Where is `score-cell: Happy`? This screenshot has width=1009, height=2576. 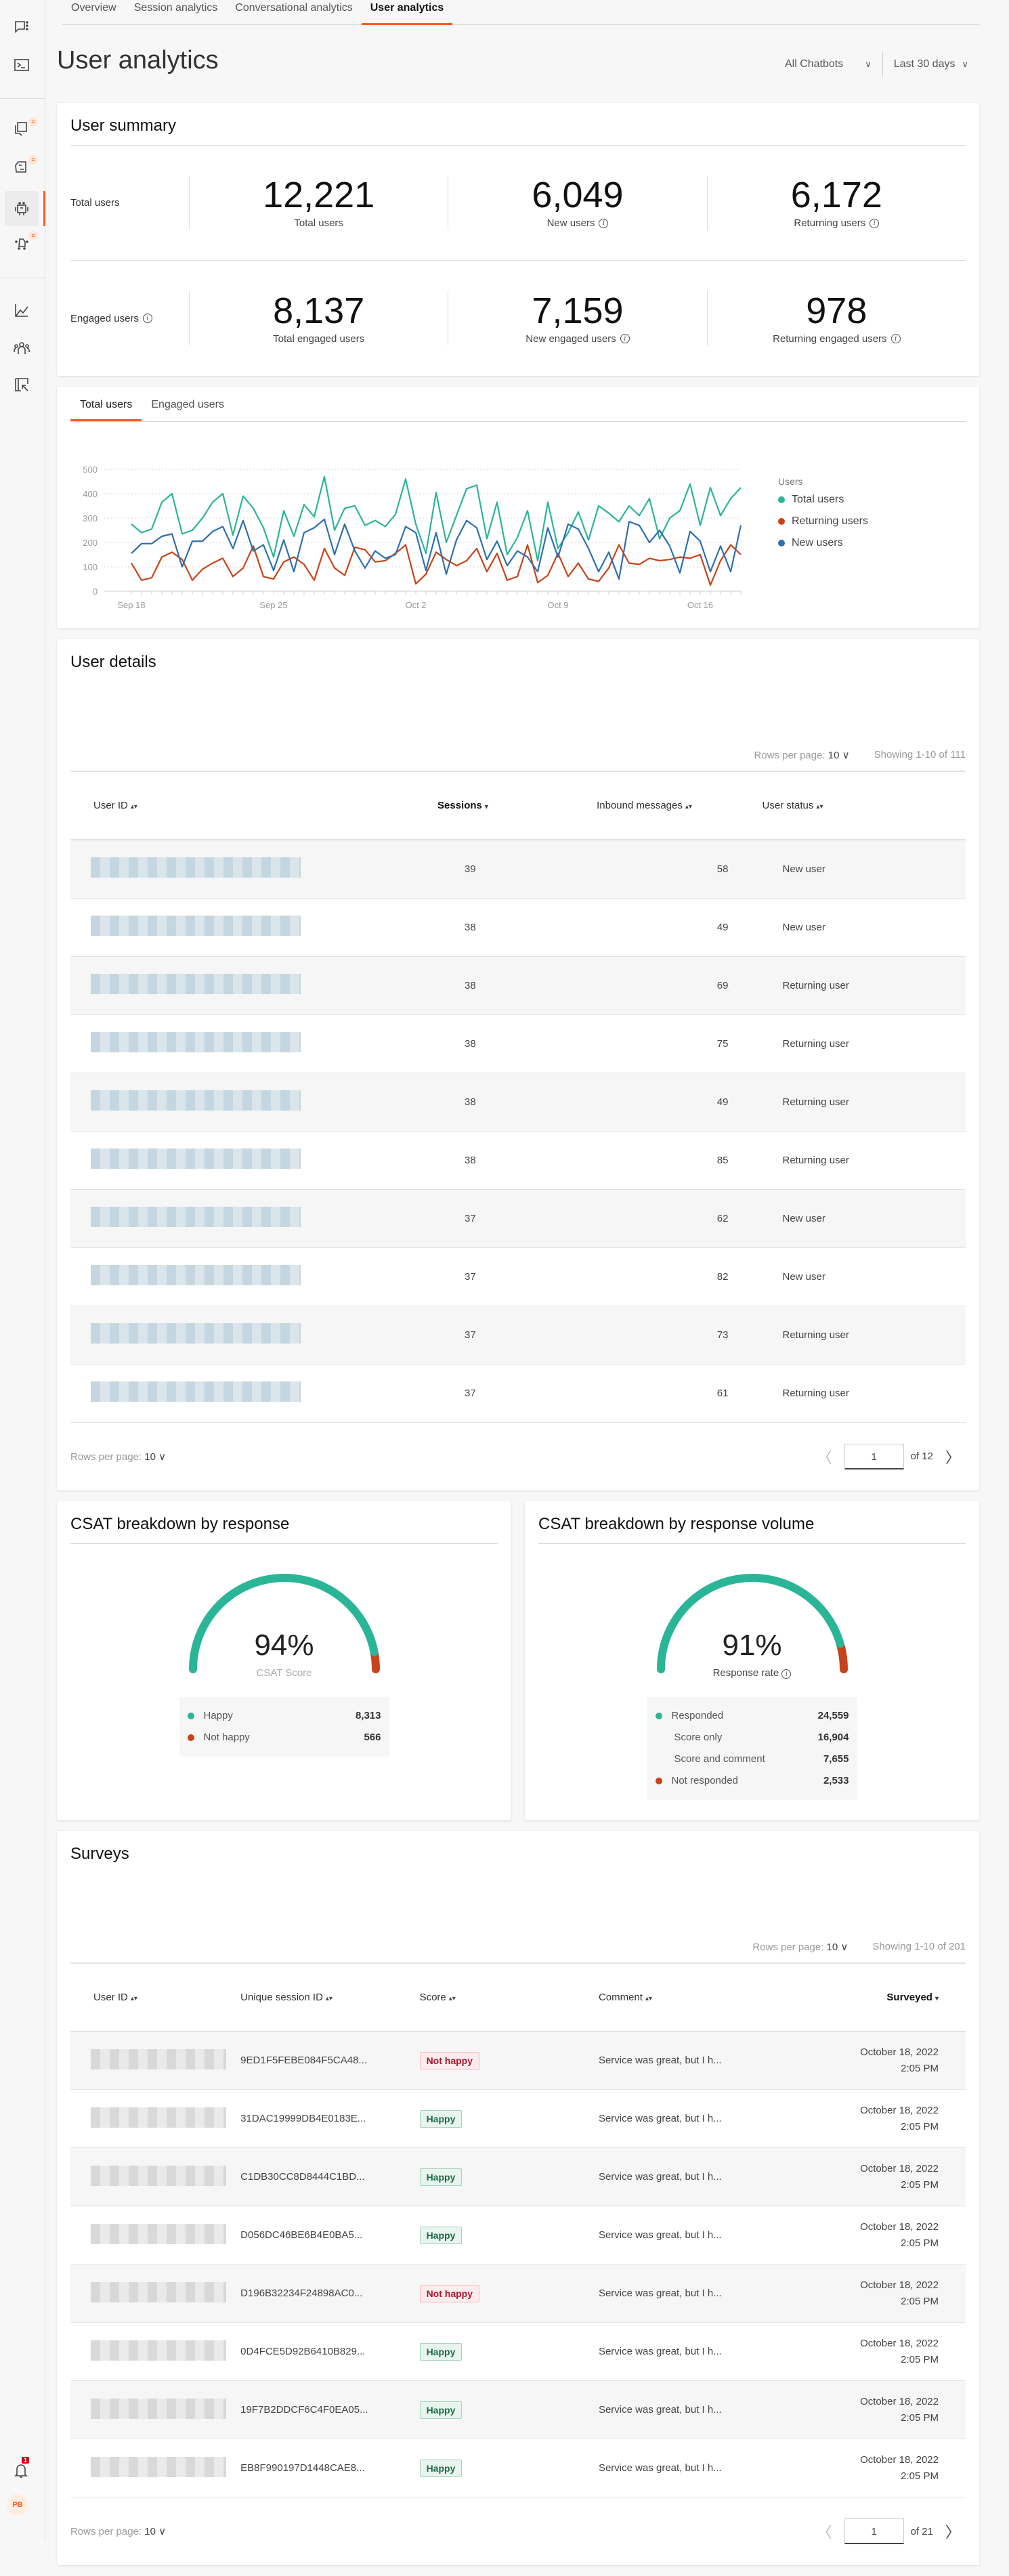 score-cell: Happy is located at coordinates (509, 2118).